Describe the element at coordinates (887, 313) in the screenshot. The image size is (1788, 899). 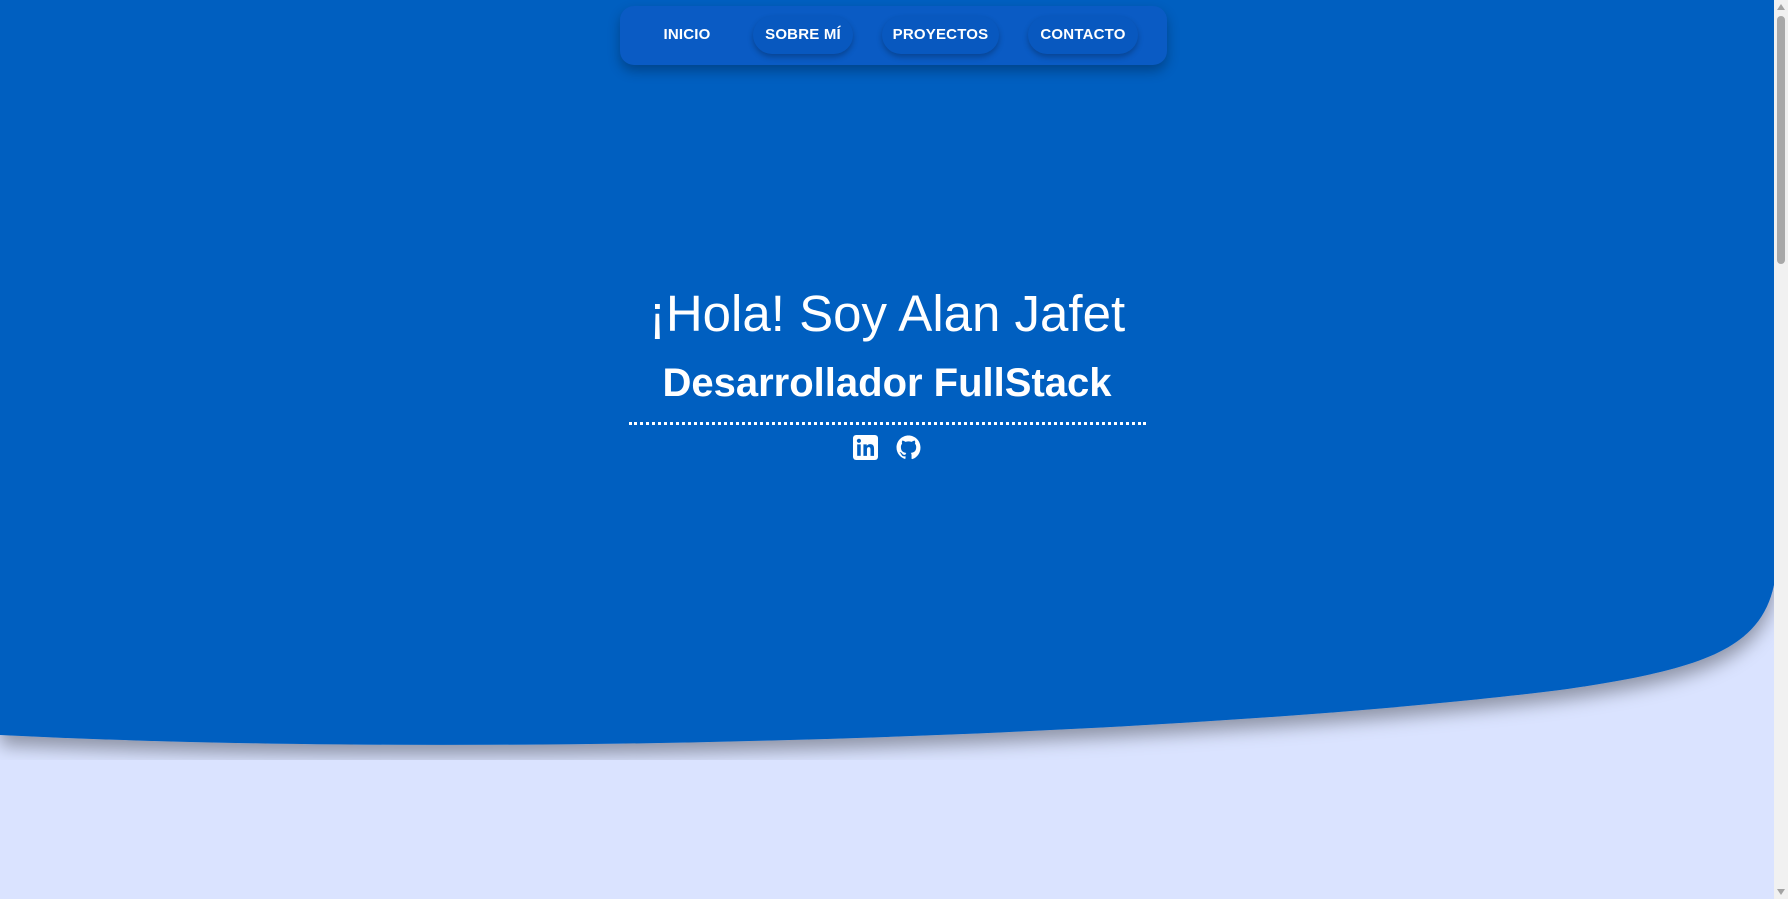
I see `hero-title: ¡Hola! Soy Alan Jafet` at that location.